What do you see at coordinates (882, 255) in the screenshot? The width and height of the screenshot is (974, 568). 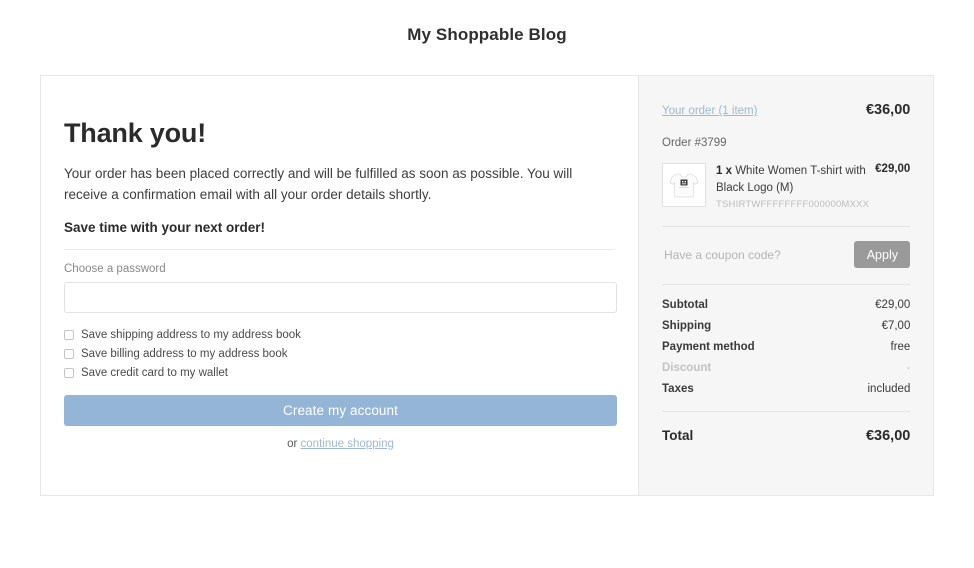 I see `apply-coupon-button: Apply` at bounding box center [882, 255].